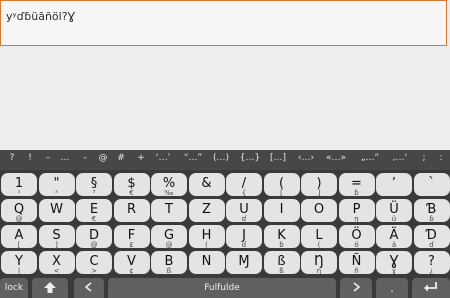 This screenshot has height=298, width=450. I want to click on keyboard-key: Jɗ, so click(244, 237).